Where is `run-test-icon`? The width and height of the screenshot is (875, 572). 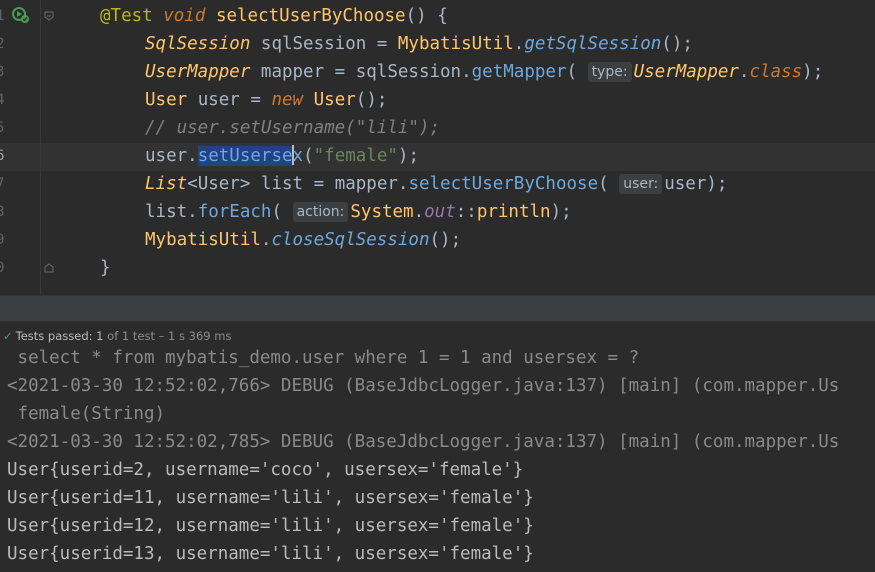 run-test-icon is located at coordinates (21, 15).